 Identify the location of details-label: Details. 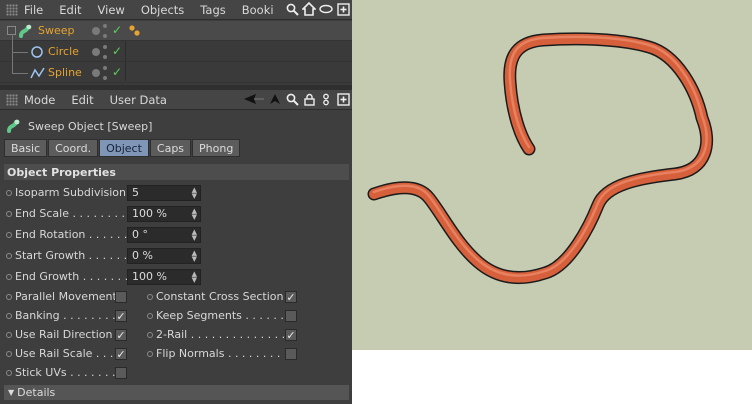
(36, 392).